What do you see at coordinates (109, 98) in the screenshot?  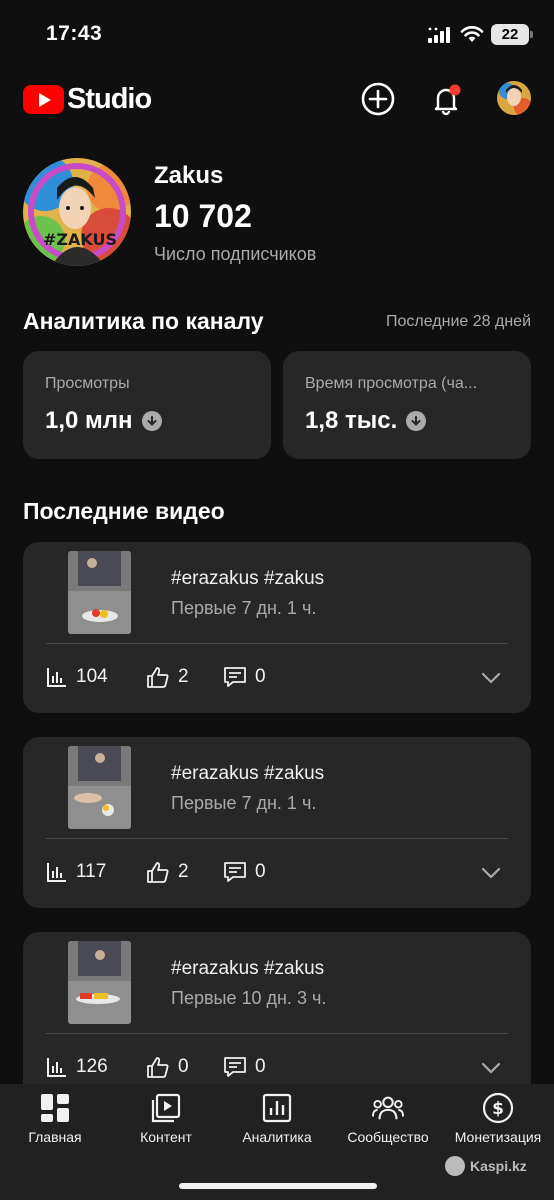 I see `logo-text: Studio` at bounding box center [109, 98].